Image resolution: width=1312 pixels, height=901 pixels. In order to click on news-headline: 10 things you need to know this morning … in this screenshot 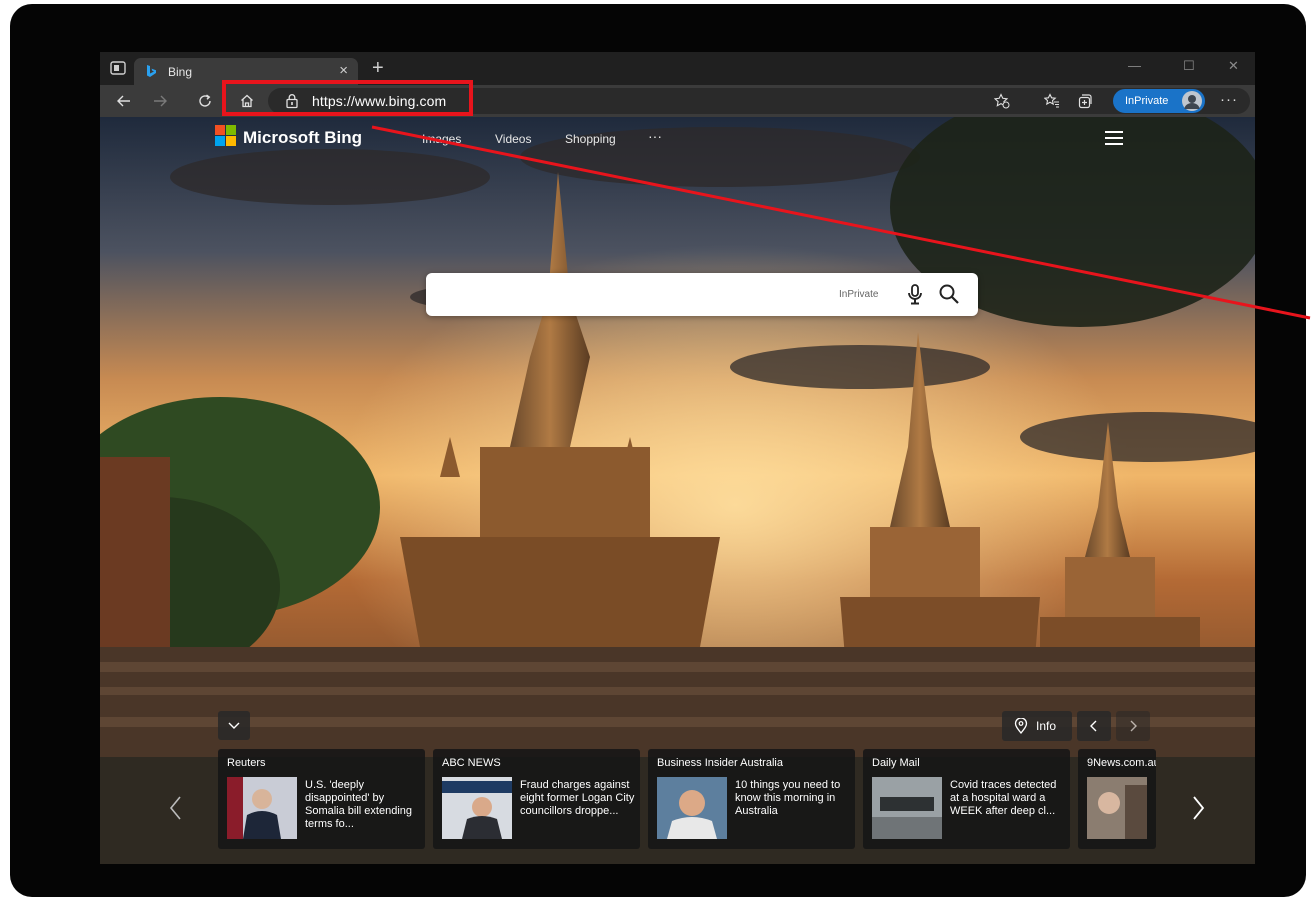, I will do `click(788, 798)`.